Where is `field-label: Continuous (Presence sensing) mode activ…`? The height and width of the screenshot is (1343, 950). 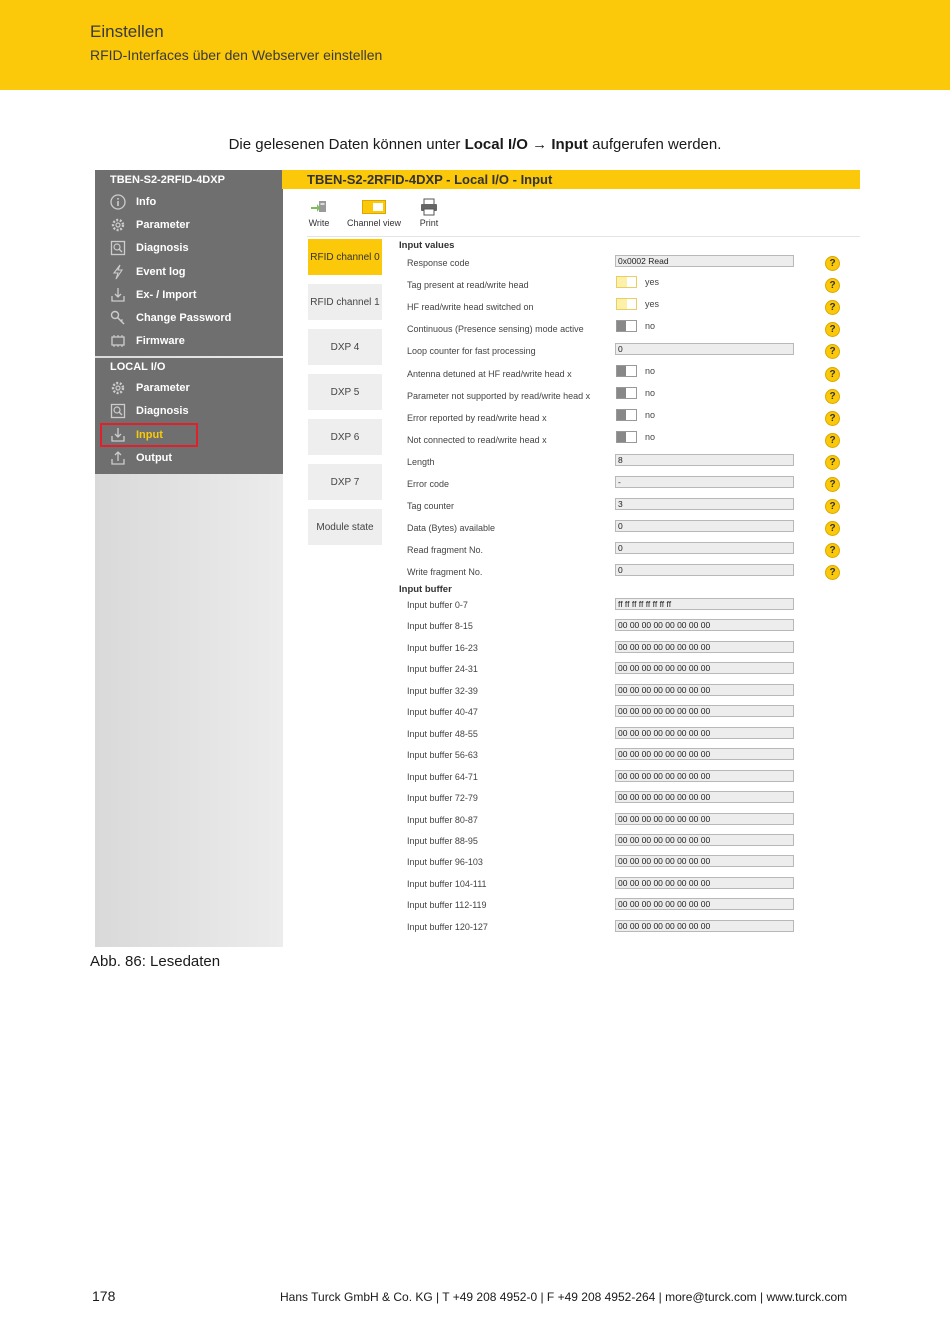
field-label: Continuous (Presence sensing) mode activ… is located at coordinates (495, 329).